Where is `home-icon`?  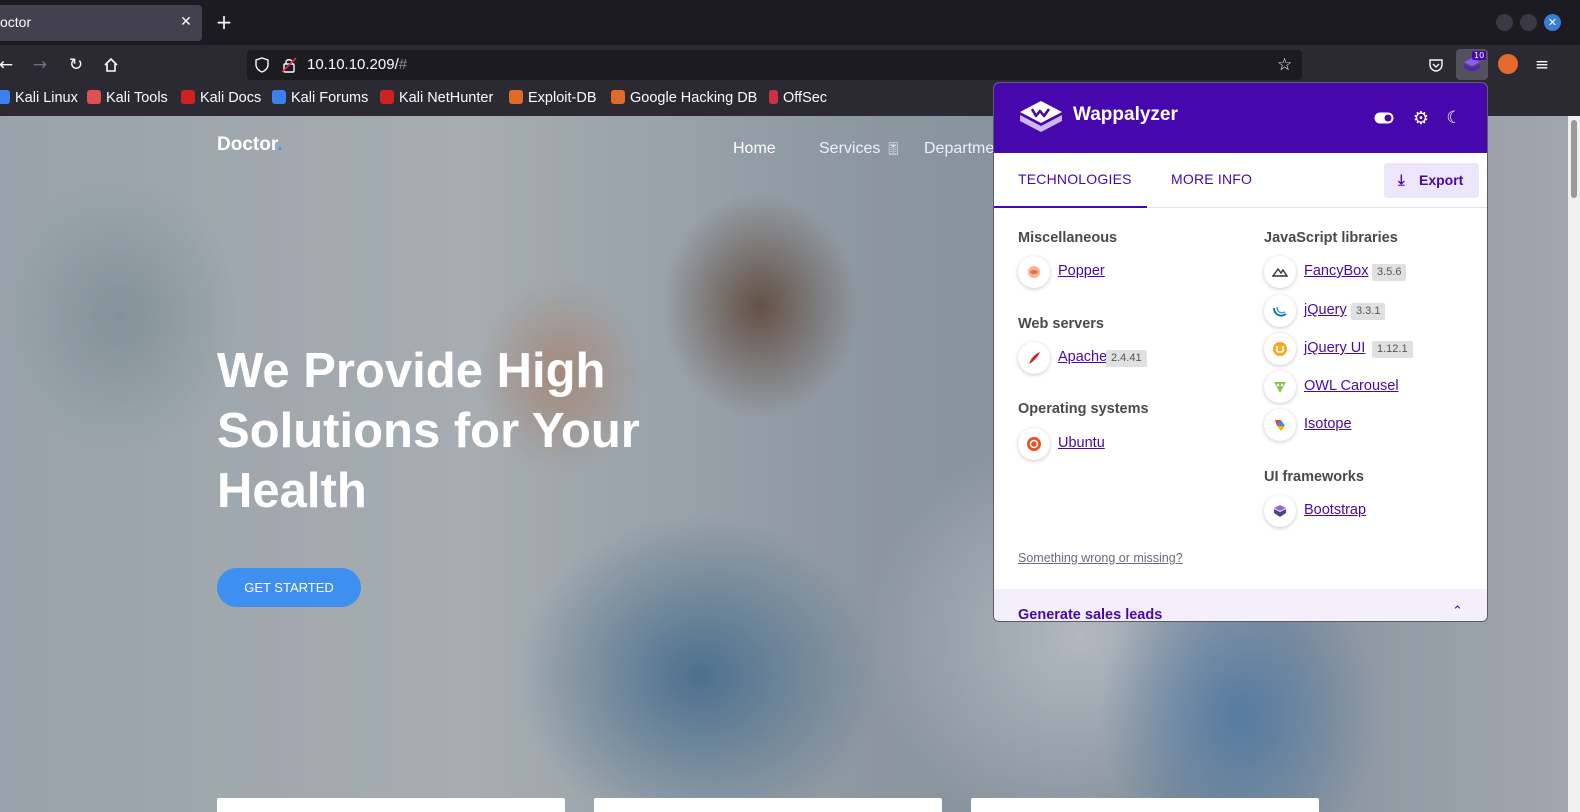
home-icon is located at coordinates (111, 65).